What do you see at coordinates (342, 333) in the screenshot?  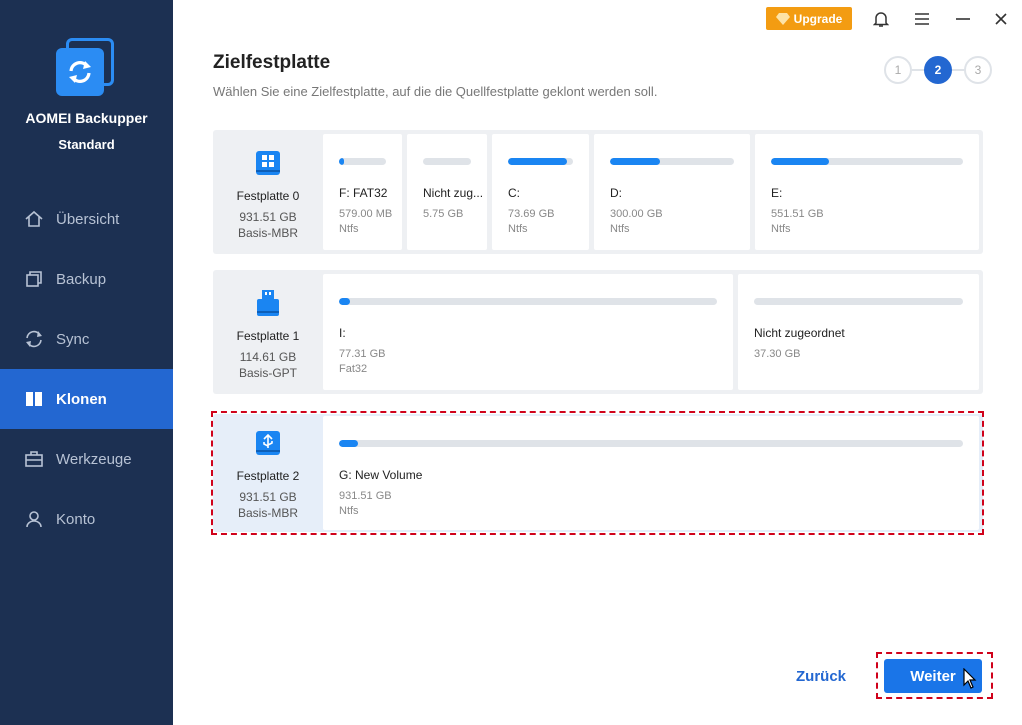 I see `partition-label: I:` at bounding box center [342, 333].